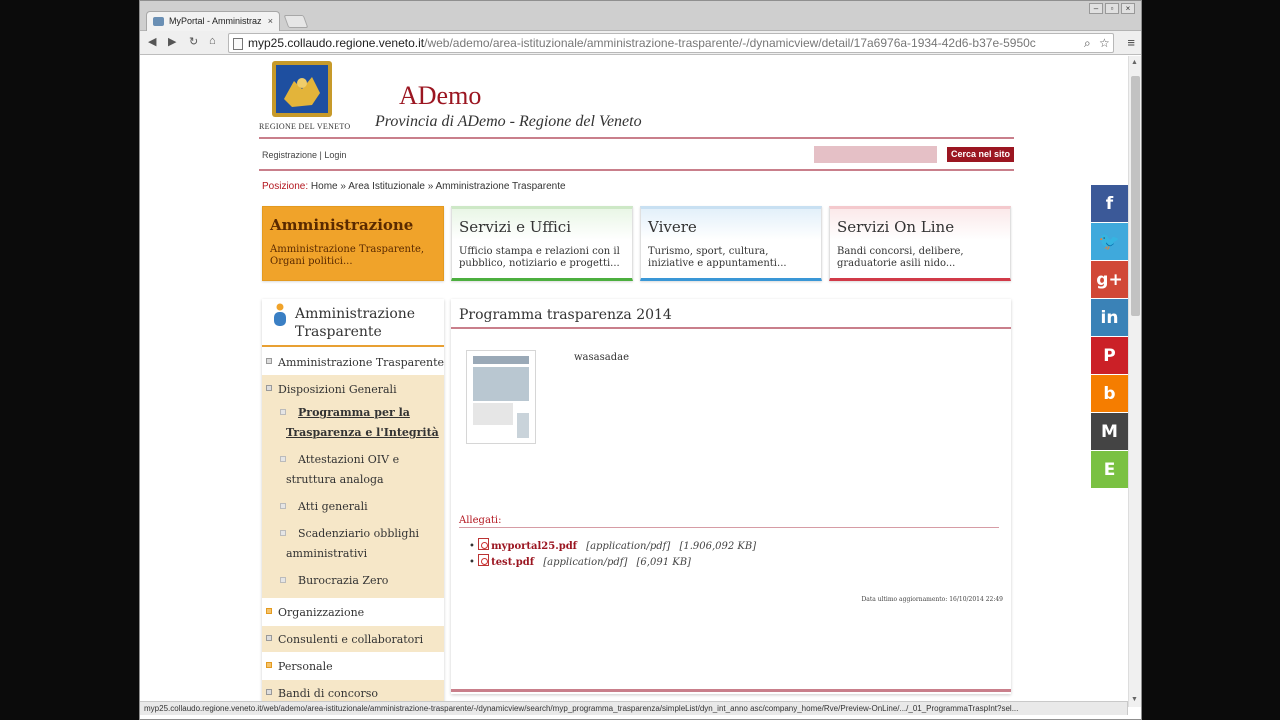 The image size is (1280, 720). Describe the element at coordinates (1128, 8) in the screenshot. I see `close-window-icon: ×` at that location.